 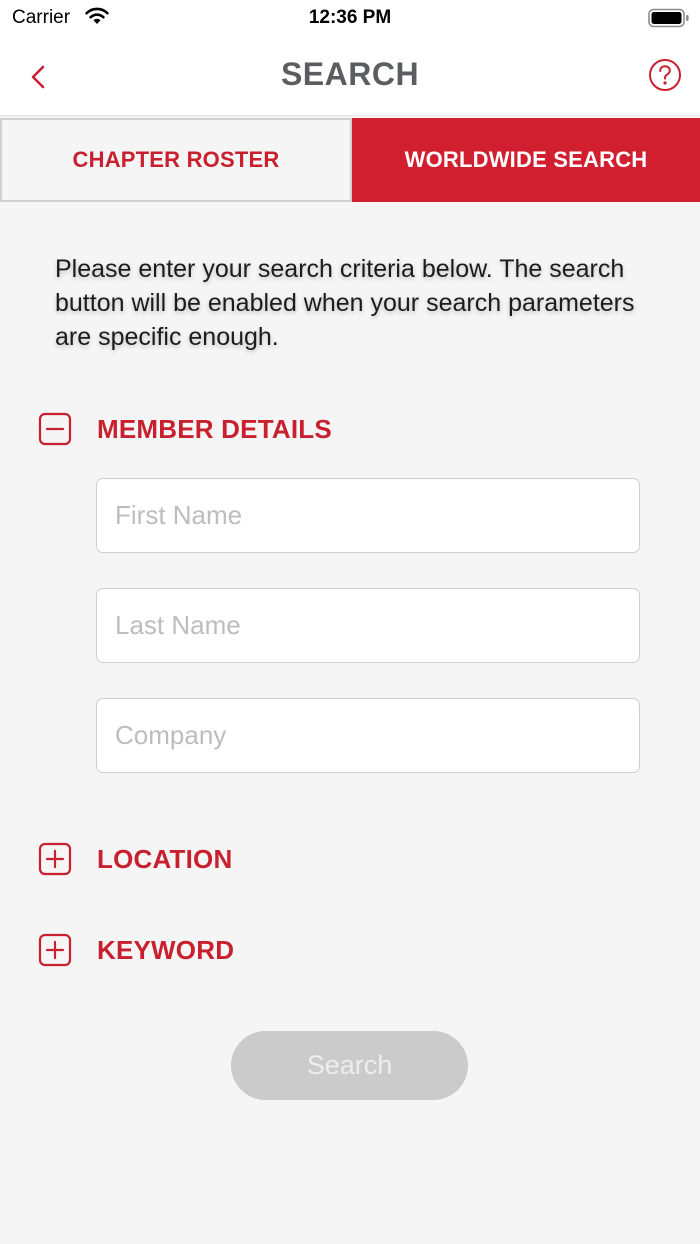 What do you see at coordinates (368, 515) in the screenshot?
I see `first-name-input` at bounding box center [368, 515].